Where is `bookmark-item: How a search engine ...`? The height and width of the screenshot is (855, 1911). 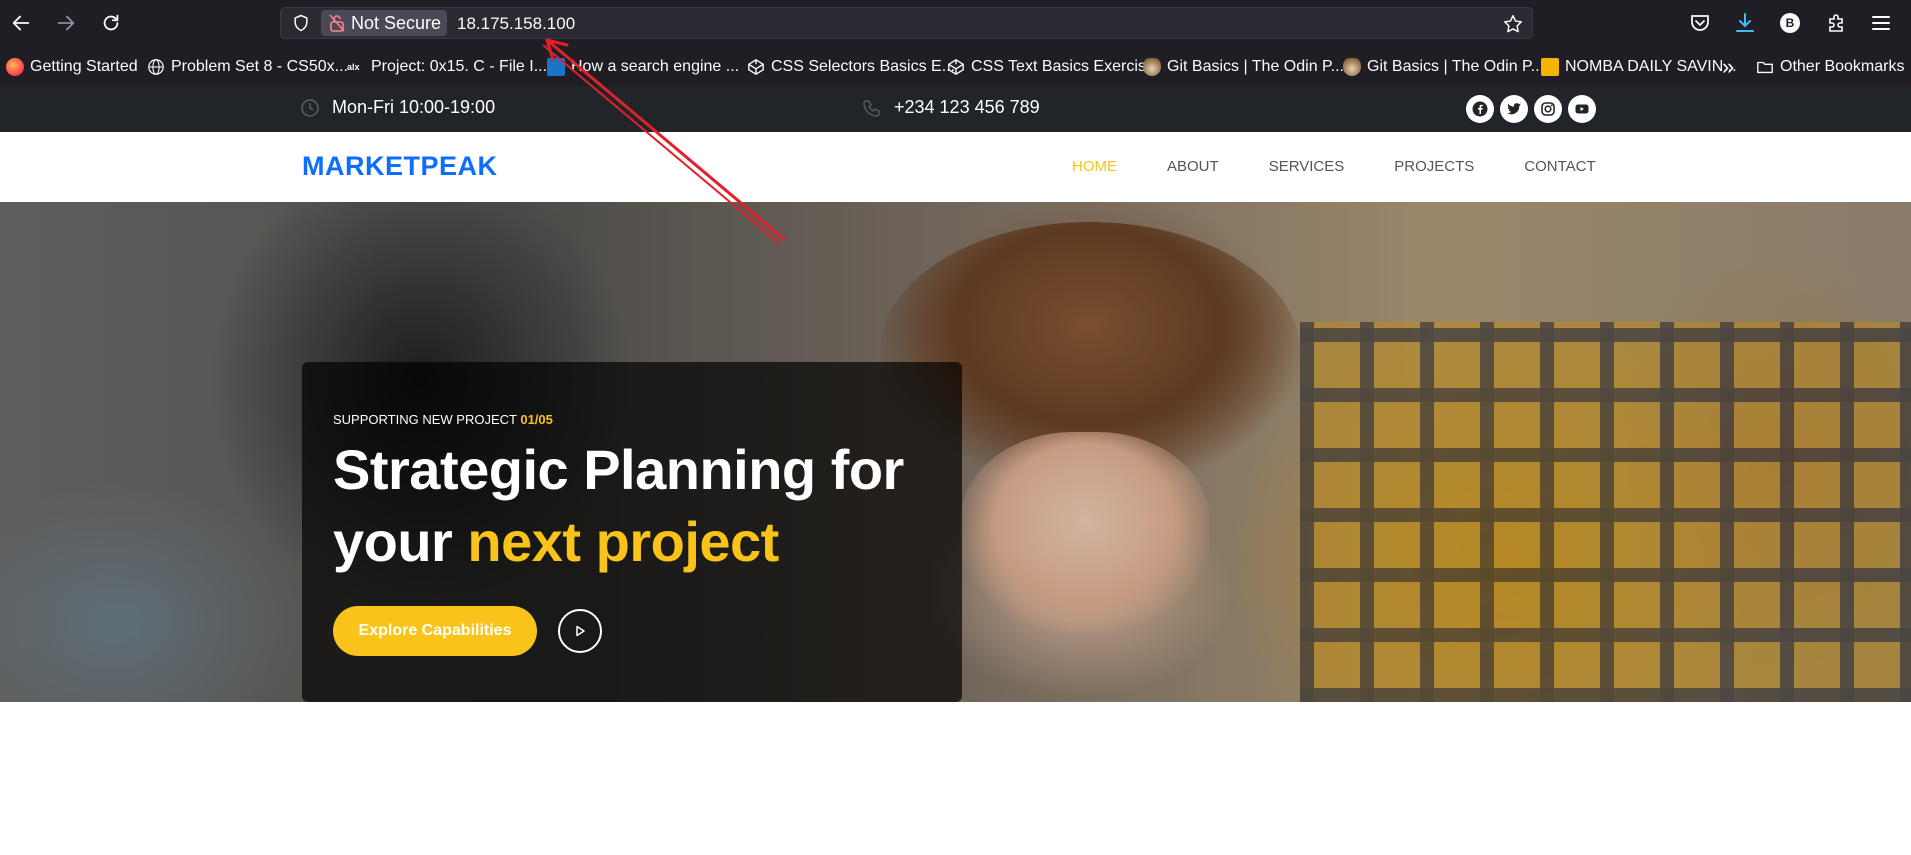 bookmark-item: How a search engine ... is located at coordinates (643, 67).